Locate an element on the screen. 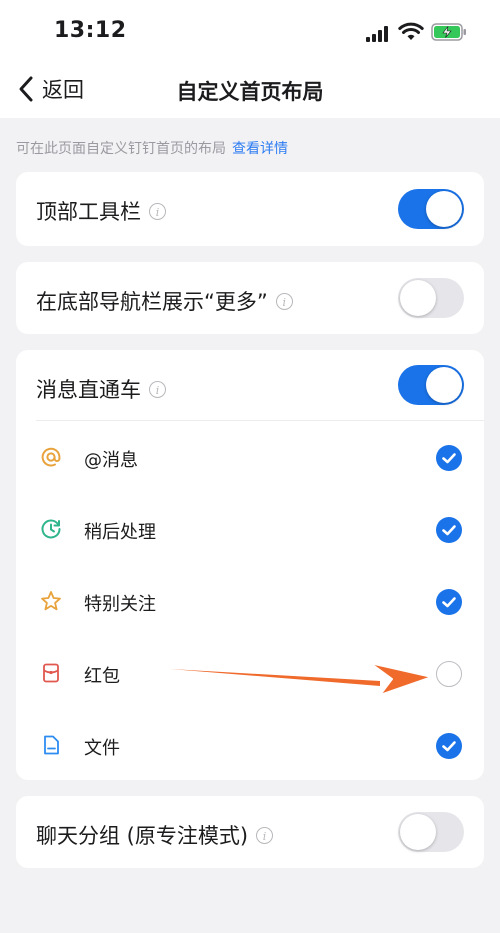 The image size is (500, 933). star-icon is located at coordinates (51, 601).